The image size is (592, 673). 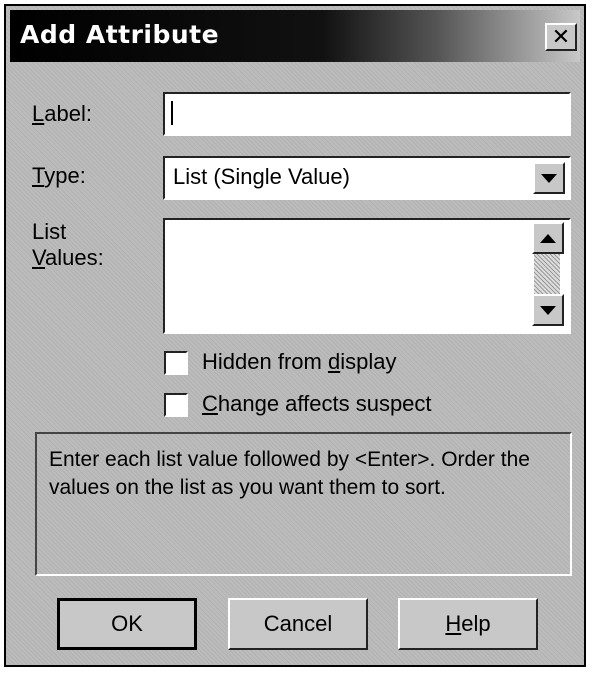 What do you see at coordinates (176, 363) in the screenshot?
I see `hidden-from-display-checkbox` at bounding box center [176, 363].